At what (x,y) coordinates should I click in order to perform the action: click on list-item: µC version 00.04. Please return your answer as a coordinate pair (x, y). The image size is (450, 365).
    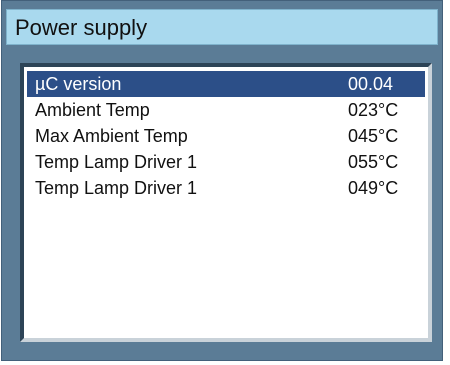
    Looking at the image, I should click on (226, 84).